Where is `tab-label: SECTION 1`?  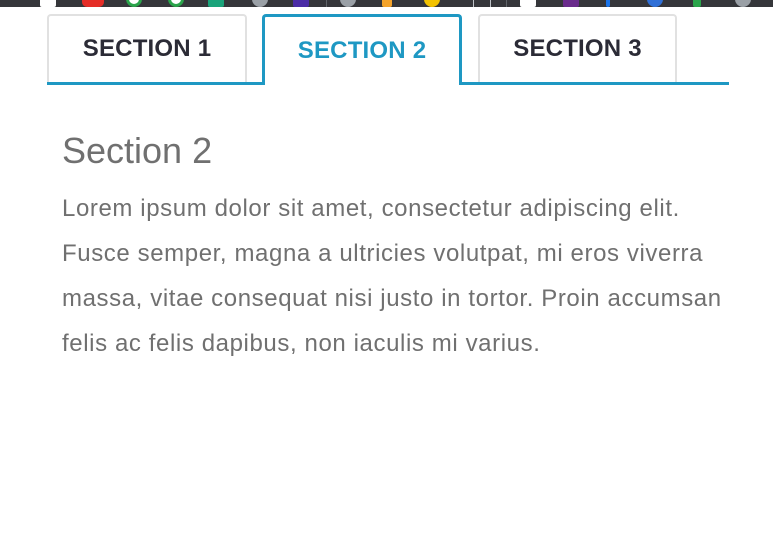
tab-label: SECTION 1 is located at coordinates (147, 48).